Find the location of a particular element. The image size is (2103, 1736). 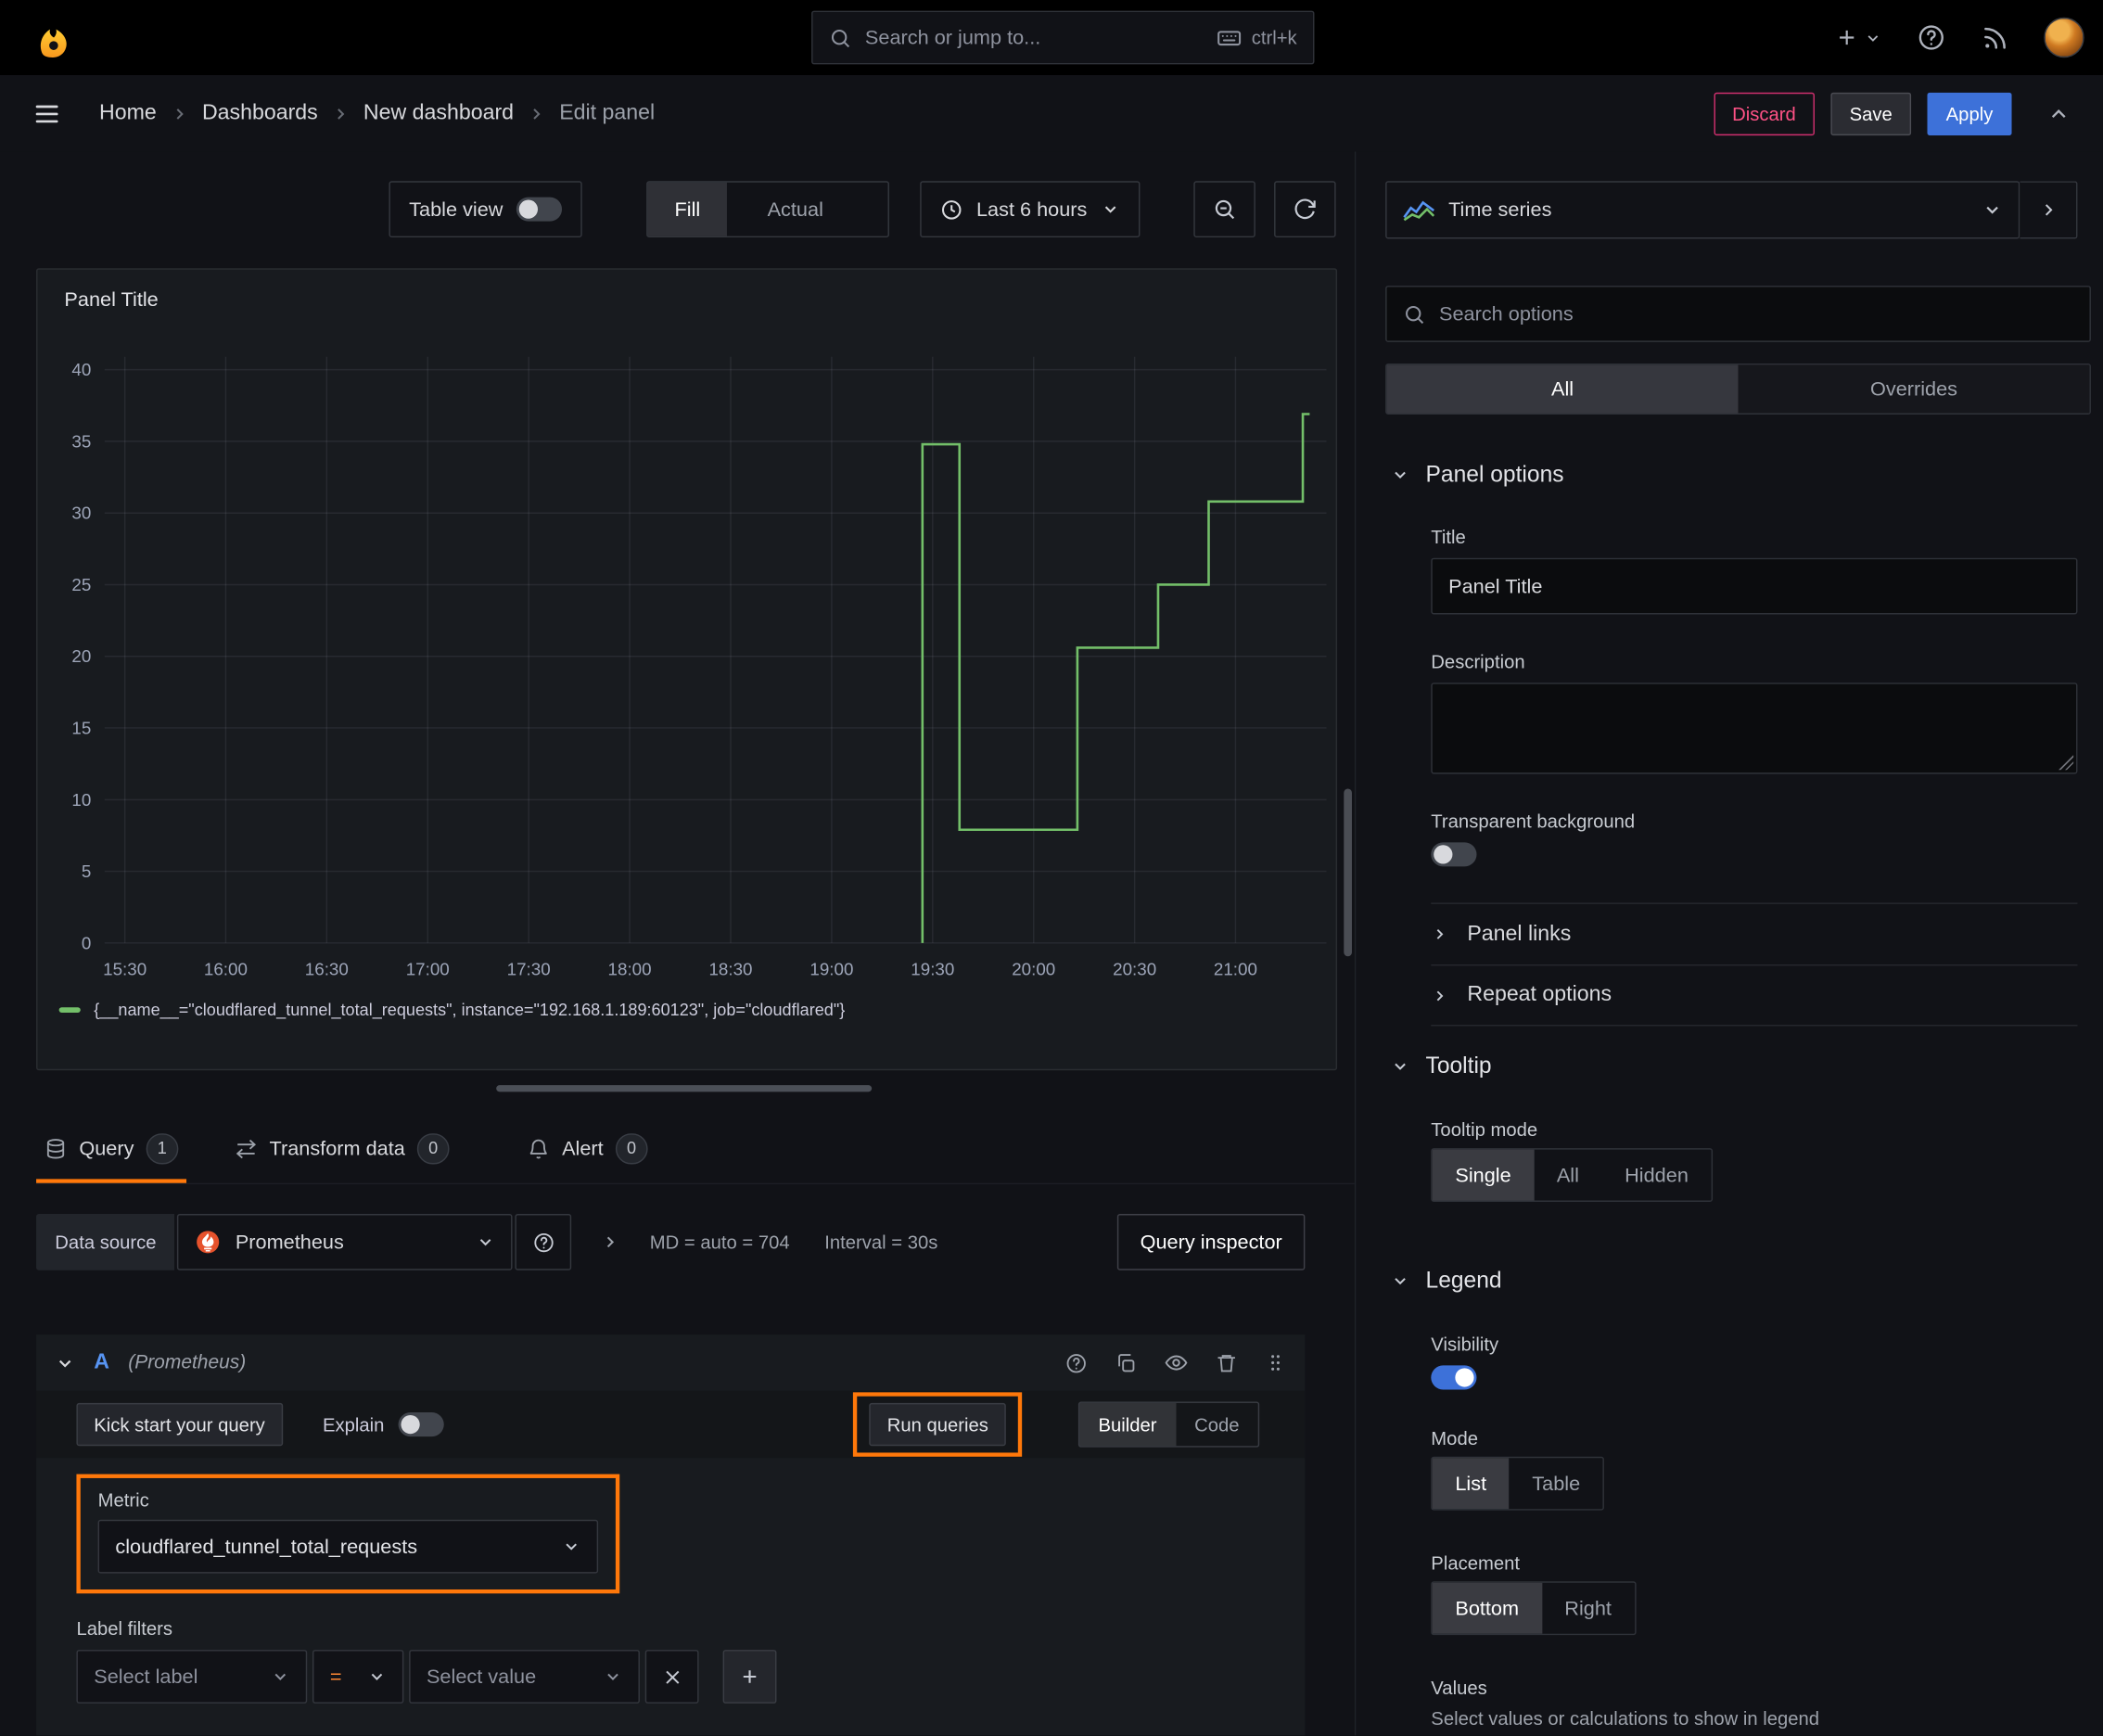

remove-filter-button is located at coordinates (671, 1677).